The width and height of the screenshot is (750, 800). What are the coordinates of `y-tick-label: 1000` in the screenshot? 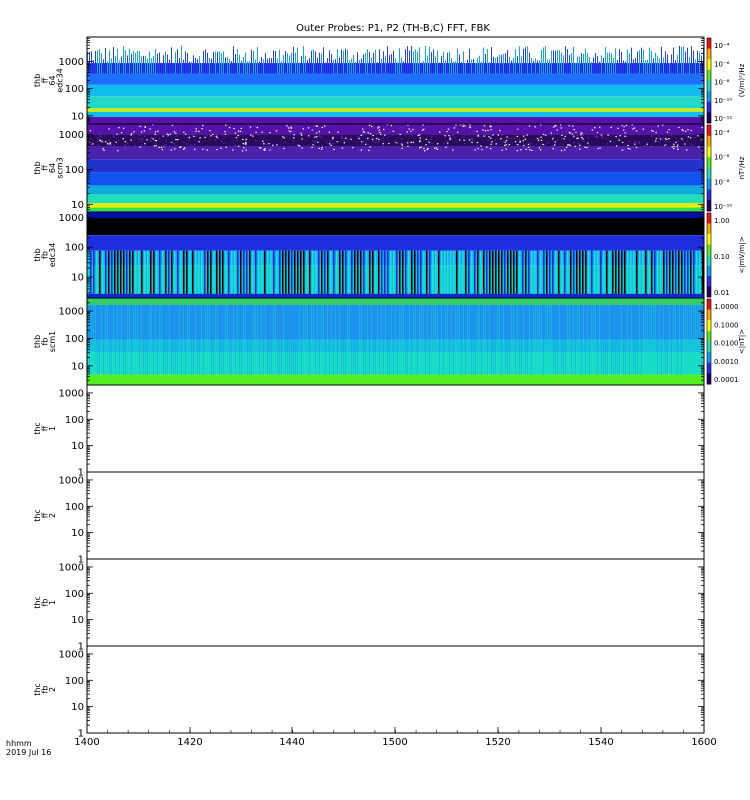 It's located at (71, 567).